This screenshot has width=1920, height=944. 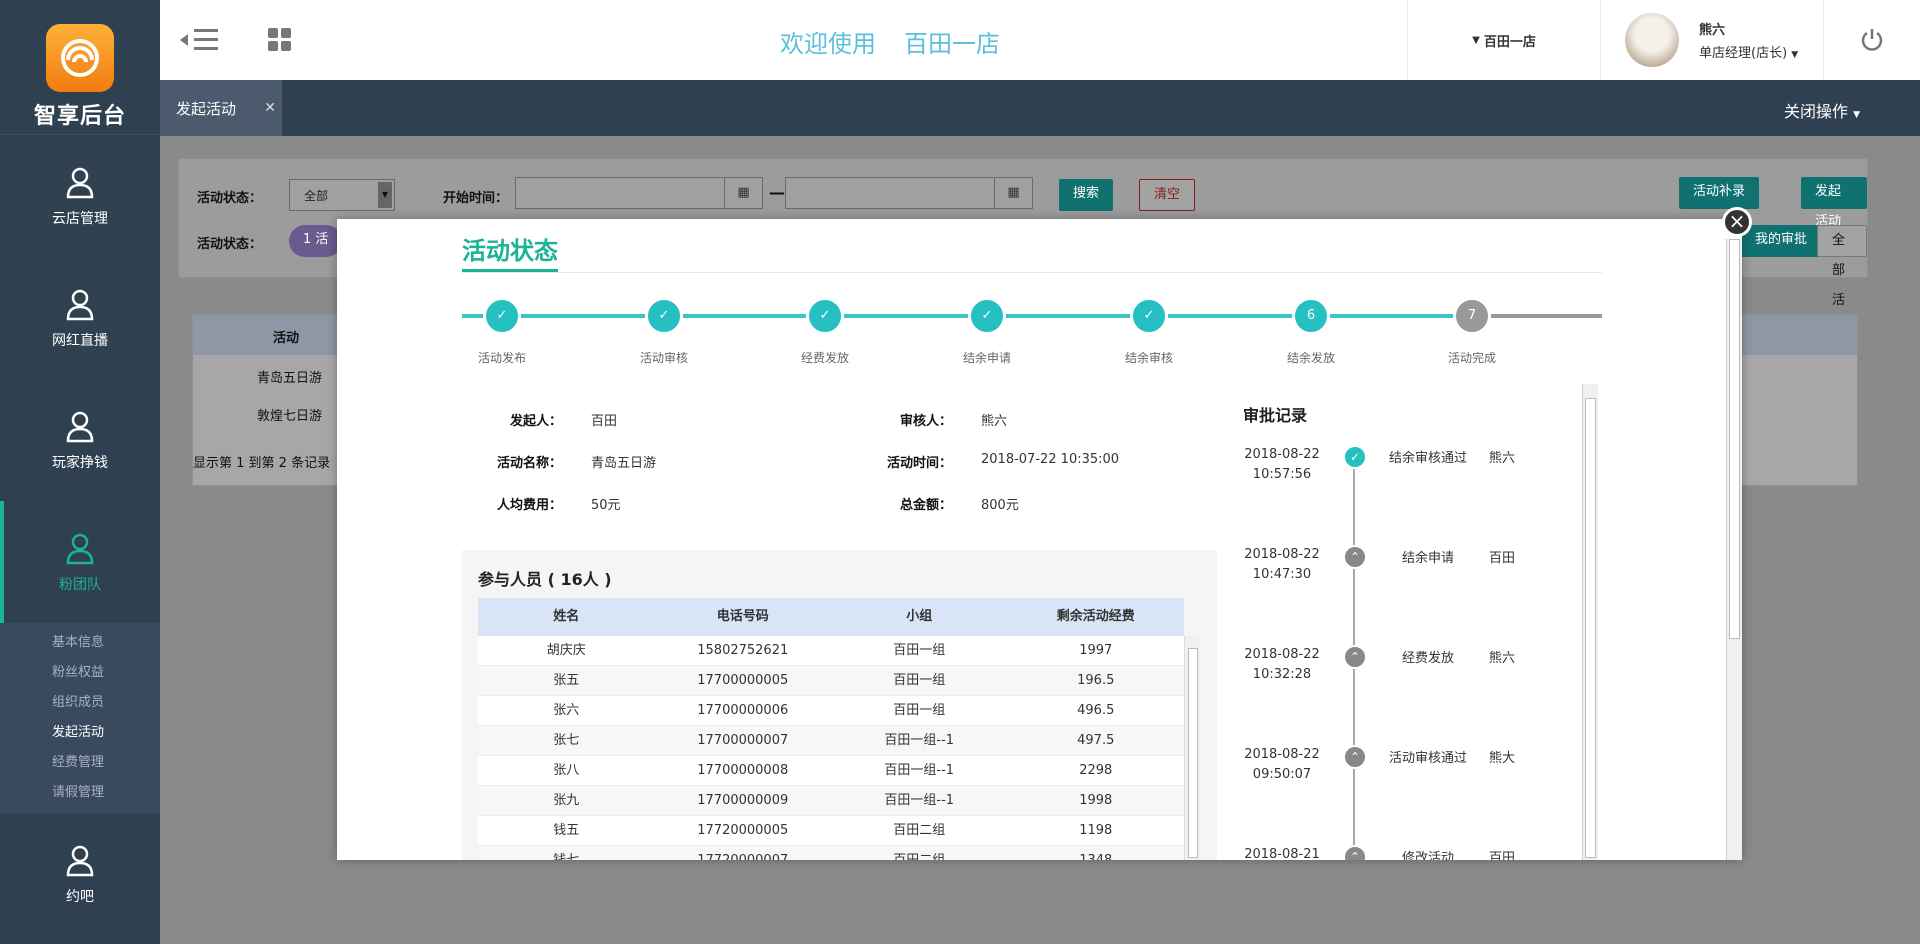 I want to click on approval-record-item: 2018-08-22 10:32:28 ⌃ 经费发放 熊六, so click(x=1407, y=675).